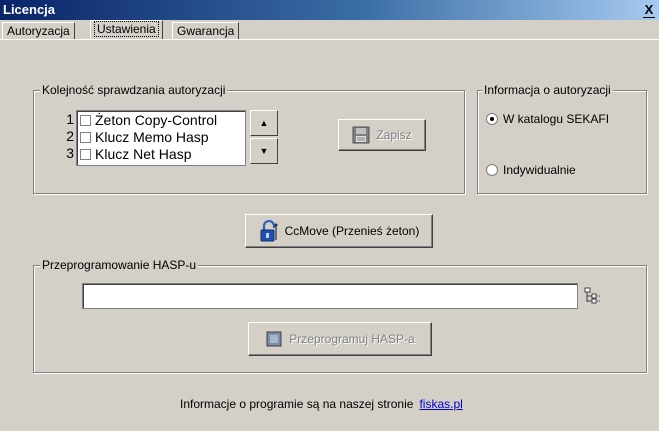 The image size is (659, 431). What do you see at coordinates (264, 137) in the screenshot?
I see `order-spinner: ▲ ▼` at bounding box center [264, 137].